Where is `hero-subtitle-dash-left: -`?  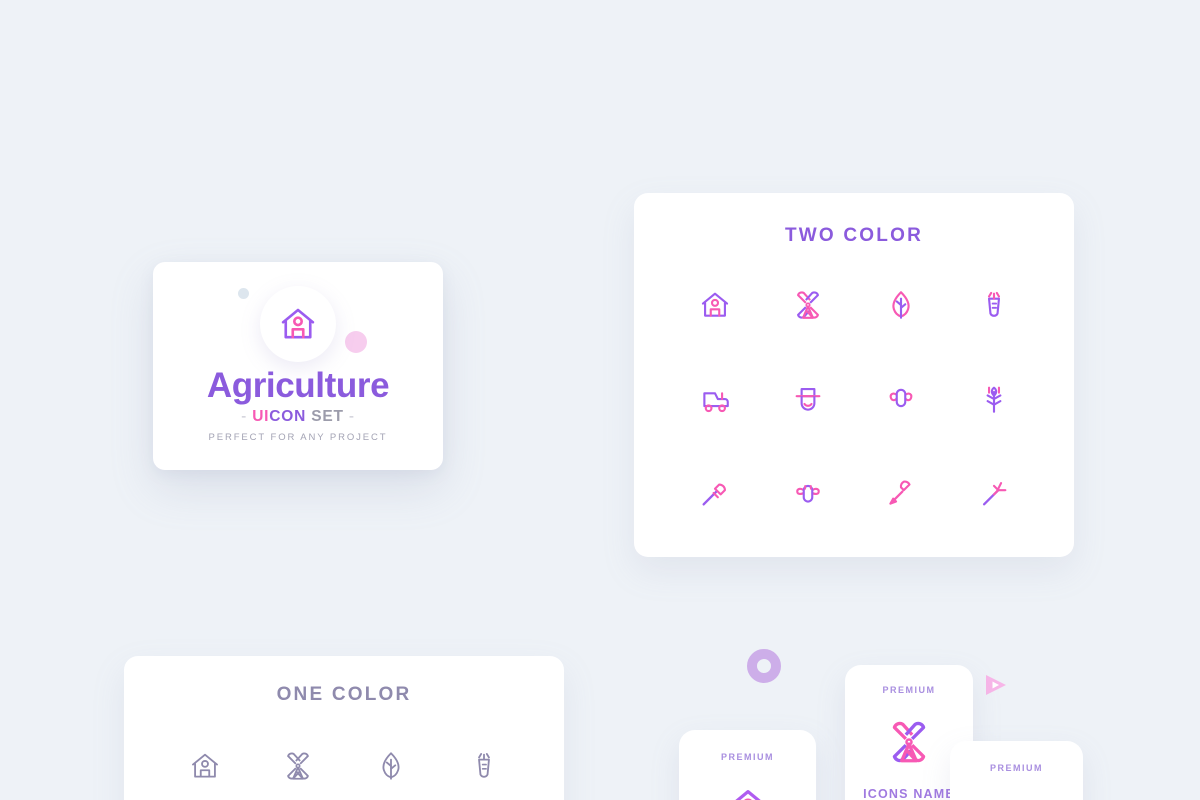 hero-subtitle-dash-left: - is located at coordinates (244, 416).